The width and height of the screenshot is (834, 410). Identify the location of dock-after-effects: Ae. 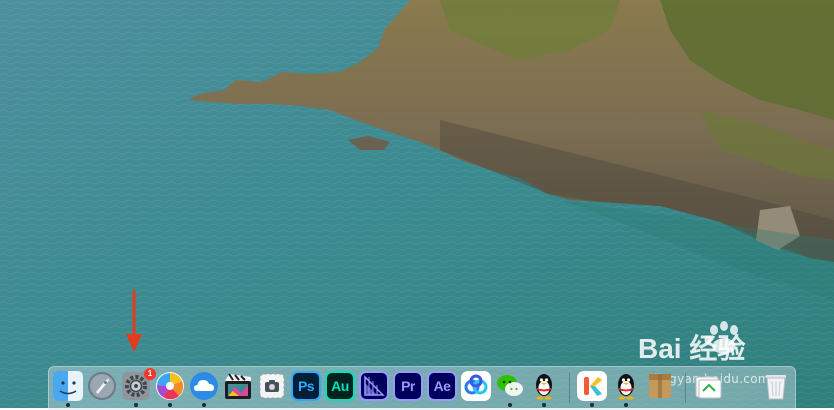
(442, 386).